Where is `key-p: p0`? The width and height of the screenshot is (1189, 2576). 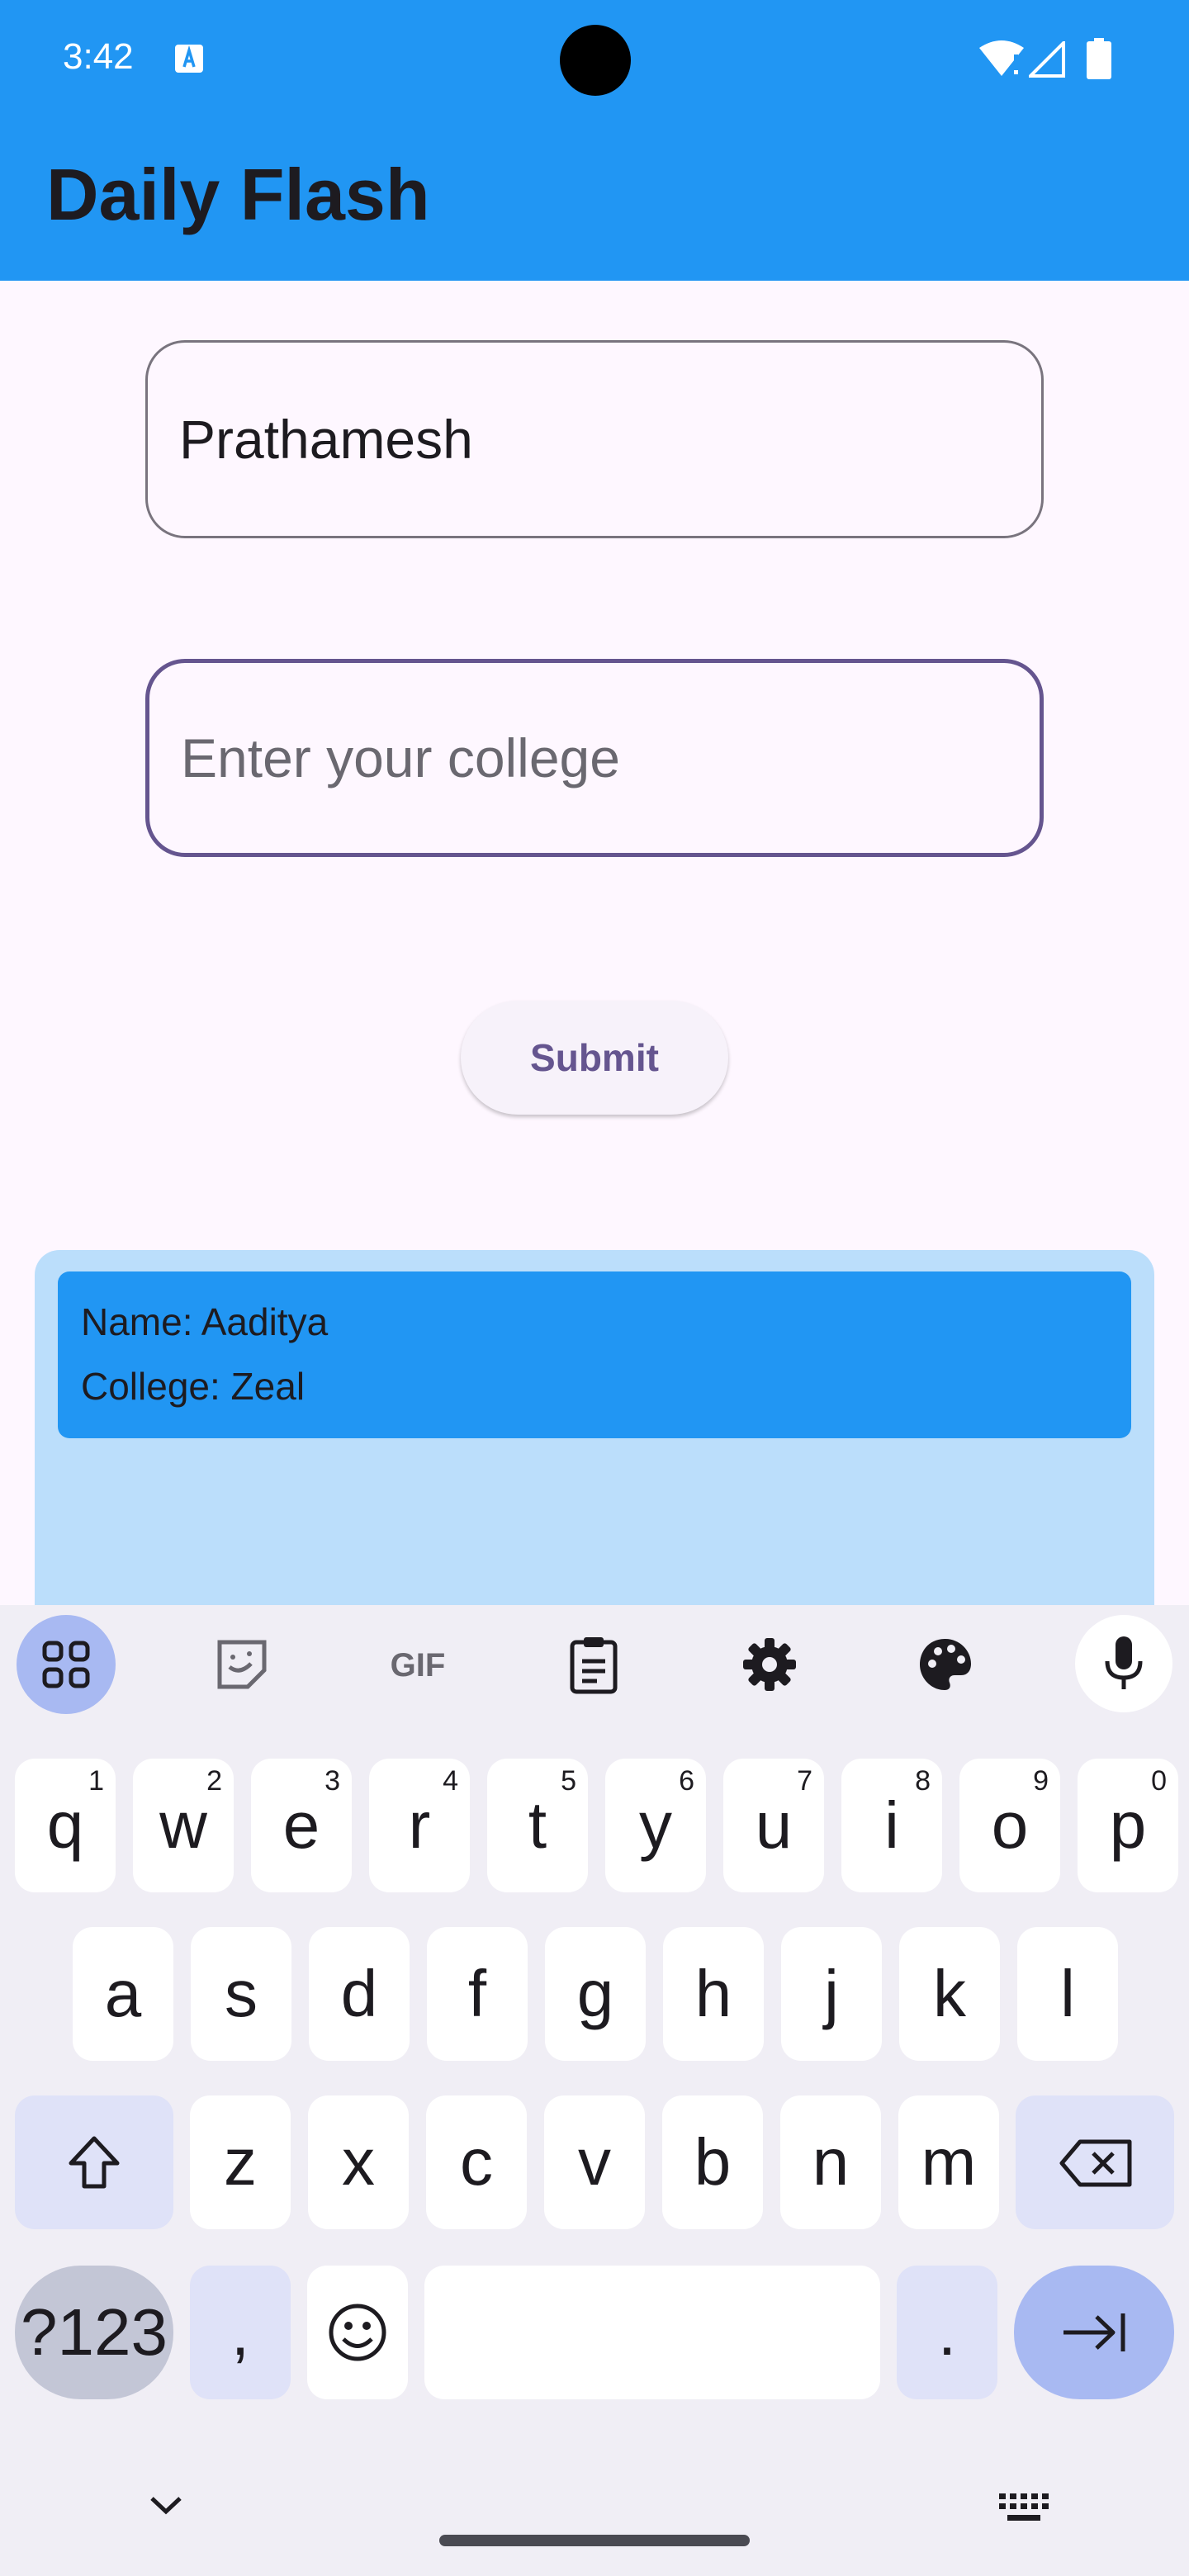 key-p: p0 is located at coordinates (1128, 1825).